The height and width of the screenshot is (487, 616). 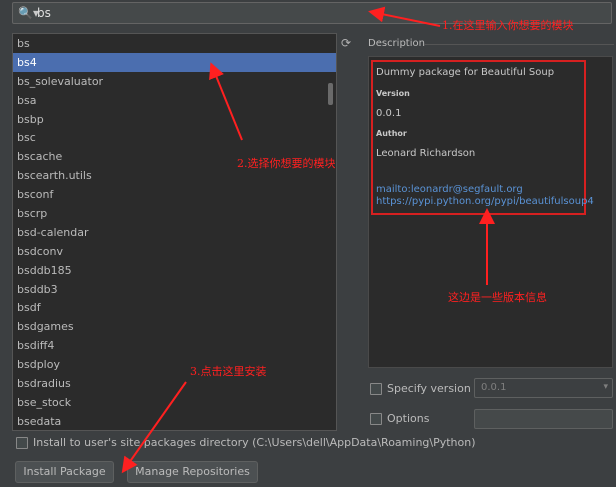 I want to click on package-list-item: bsc, so click(x=174, y=137).